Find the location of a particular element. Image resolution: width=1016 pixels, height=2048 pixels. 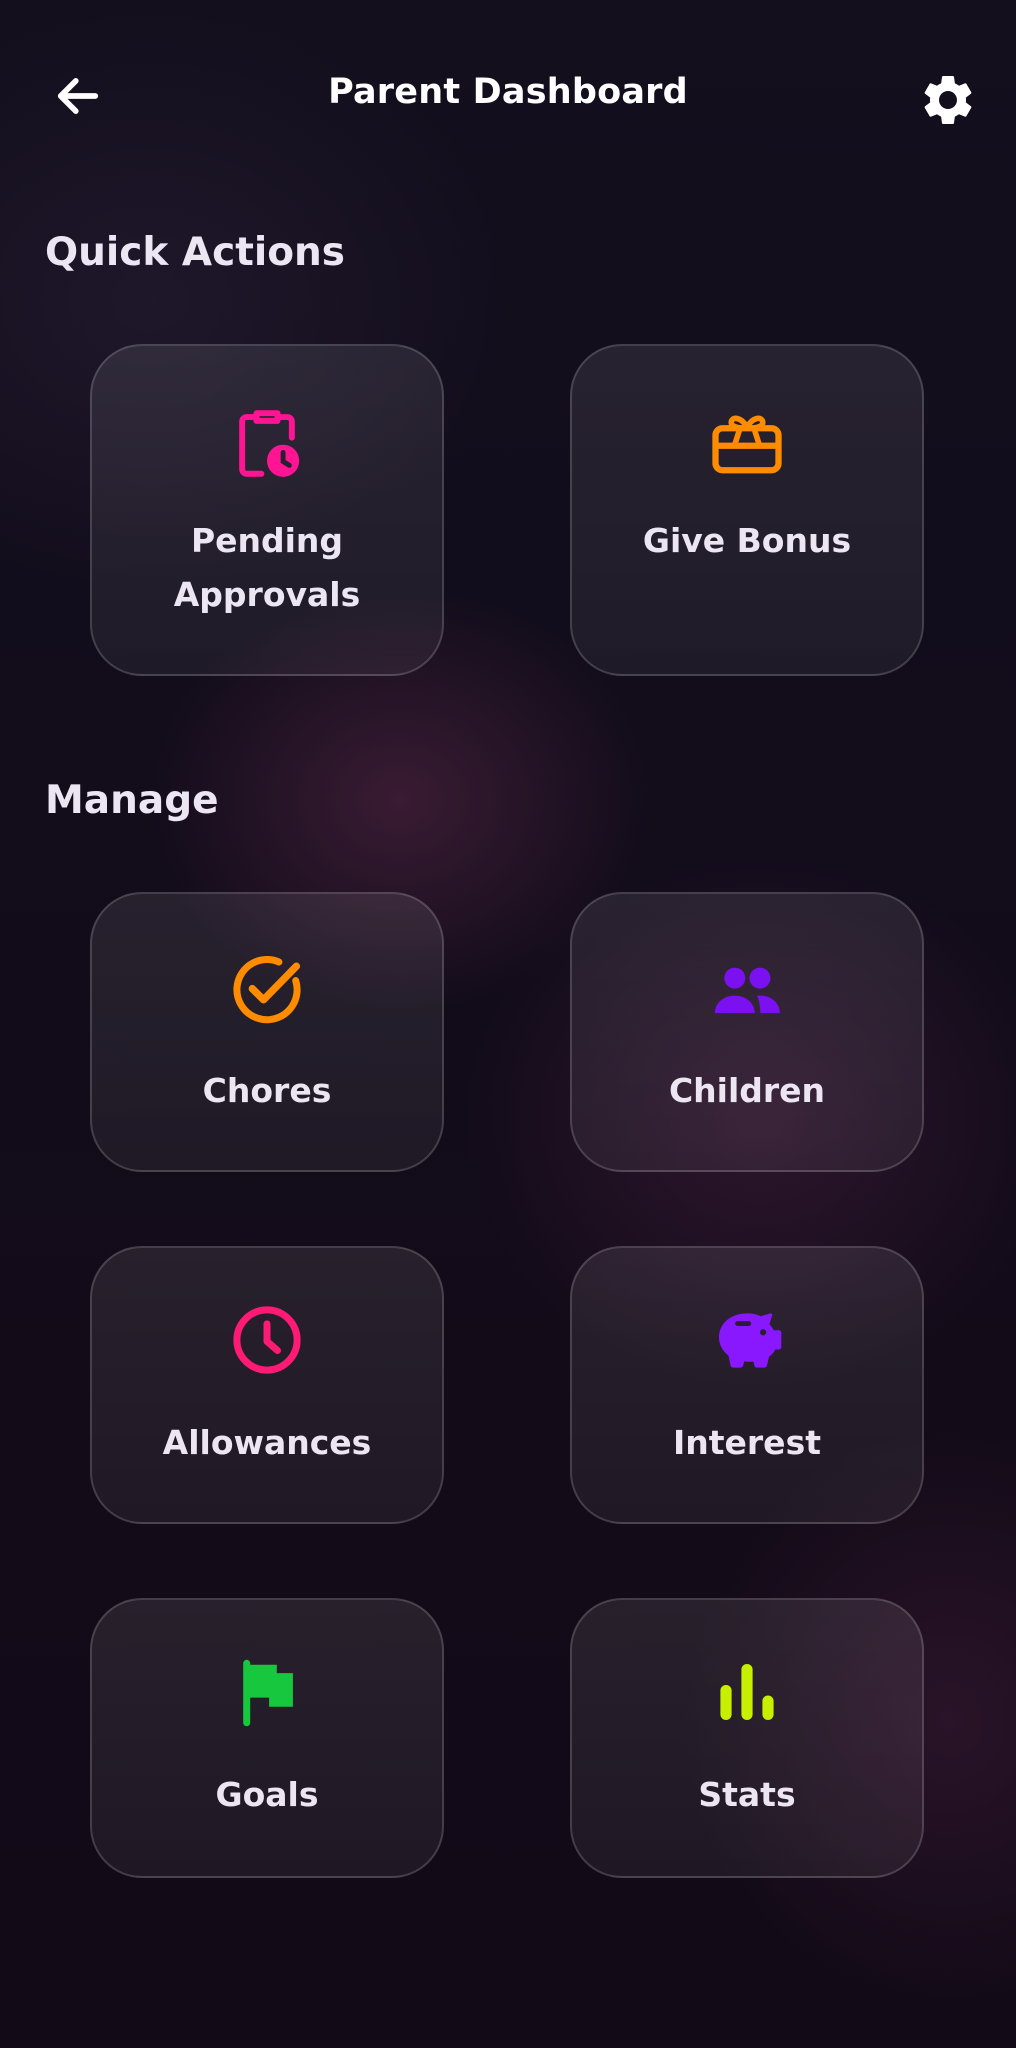

chores-label: Chores is located at coordinates (267, 1090).